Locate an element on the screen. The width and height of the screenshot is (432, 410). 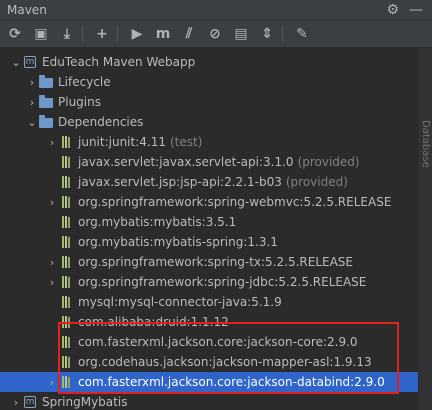
tree-node-label: EduTeach Maven Webapp is located at coordinates (119, 62).